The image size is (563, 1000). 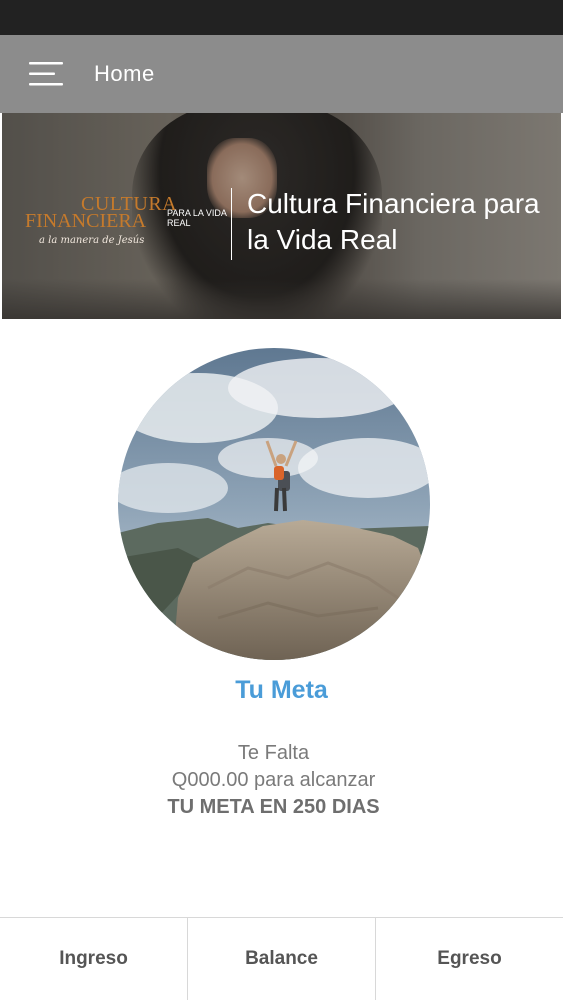 I want to click on menu-button, so click(x=47, y=74).